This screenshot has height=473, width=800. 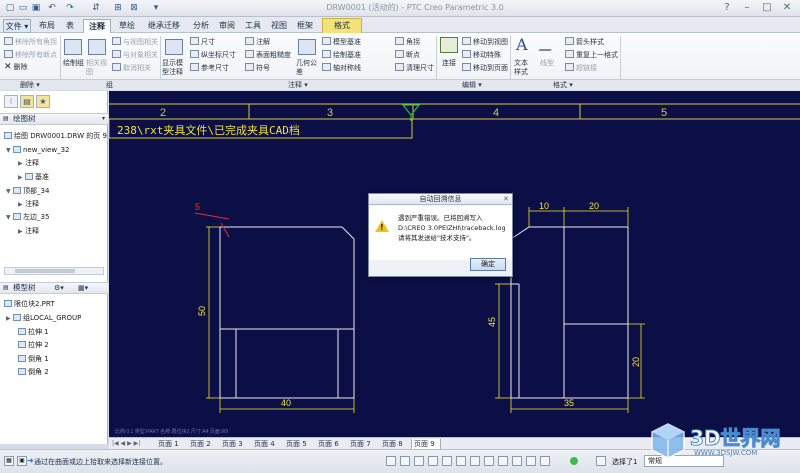 What do you see at coordinates (131, 68) in the screenshot?
I see `unrelate-button: 取消相关` at bounding box center [131, 68].